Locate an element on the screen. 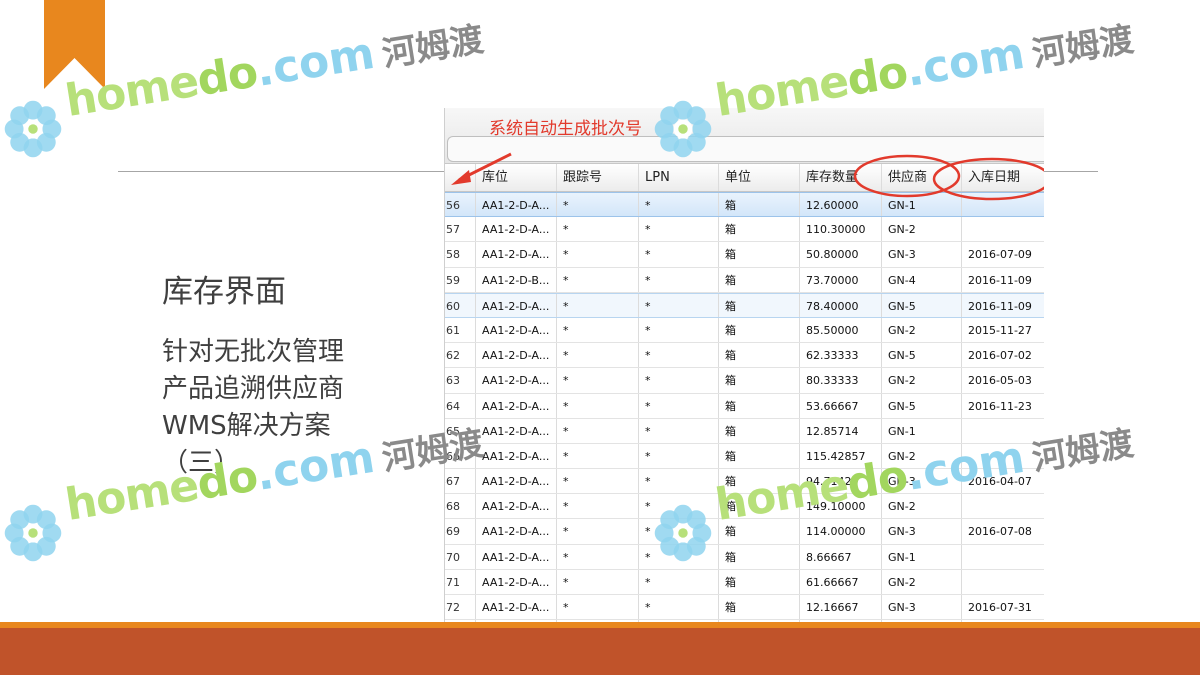 Image resolution: width=1200 pixels, height=675 pixels. table-row: 358AA1-2-D-A...**箱50.80000GN-32016-07-09 is located at coordinates (744, 255).